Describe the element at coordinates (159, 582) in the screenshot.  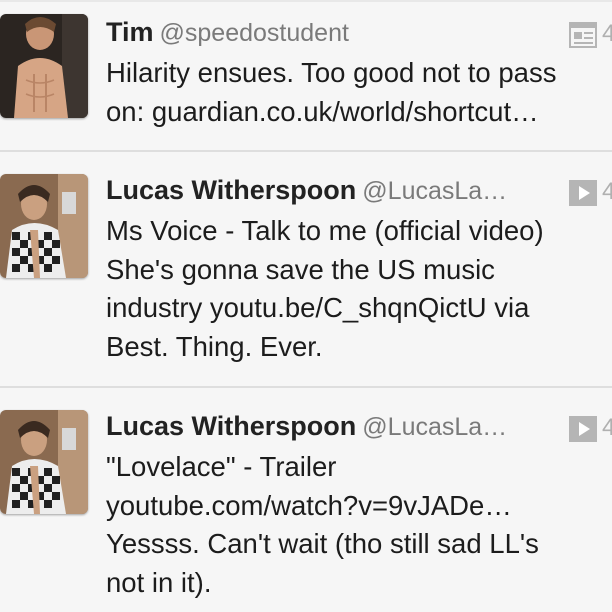
I see `tweet-text-line: not in it).` at that location.